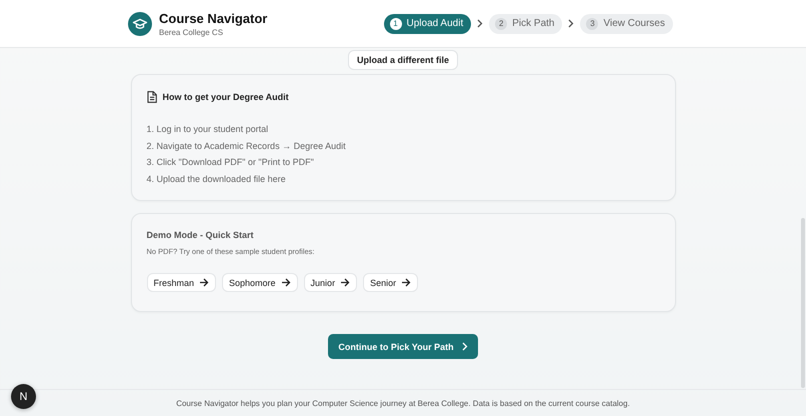  Describe the element at coordinates (181, 282) in the screenshot. I see `profile-button: Freshman` at that location.